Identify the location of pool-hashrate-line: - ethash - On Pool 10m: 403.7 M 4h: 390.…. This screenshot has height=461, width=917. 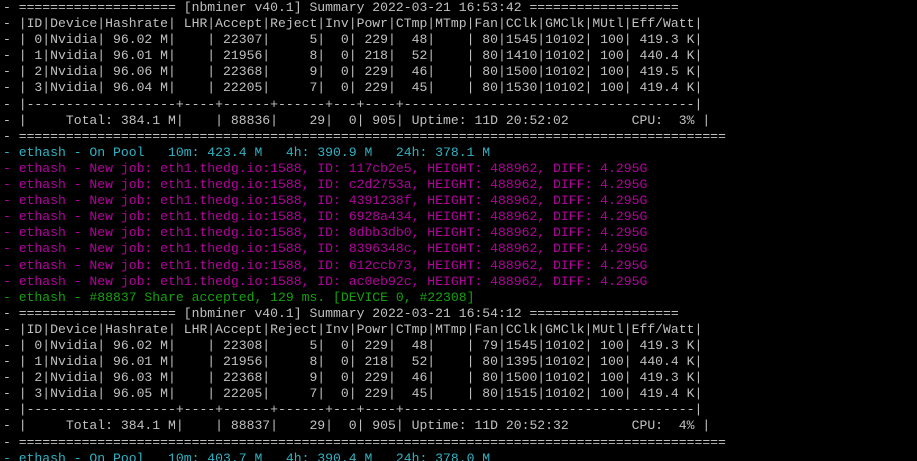
(247, 455).